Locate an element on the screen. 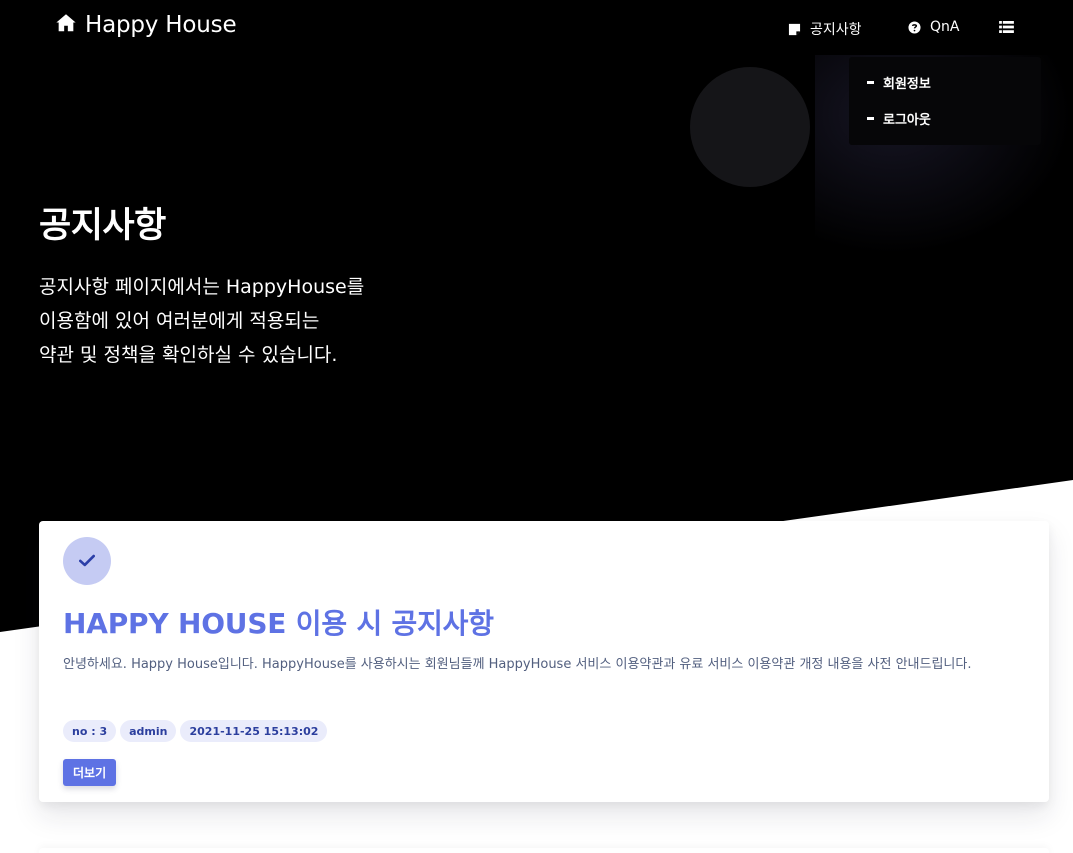 The width and height of the screenshot is (1073, 853). dropdown-item-profile: 회원정보 is located at coordinates (899, 82).